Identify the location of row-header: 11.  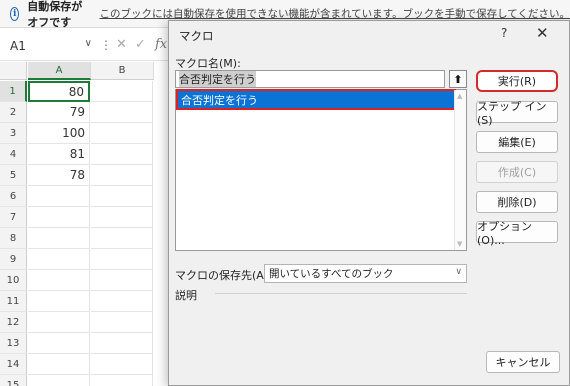
(13, 301).